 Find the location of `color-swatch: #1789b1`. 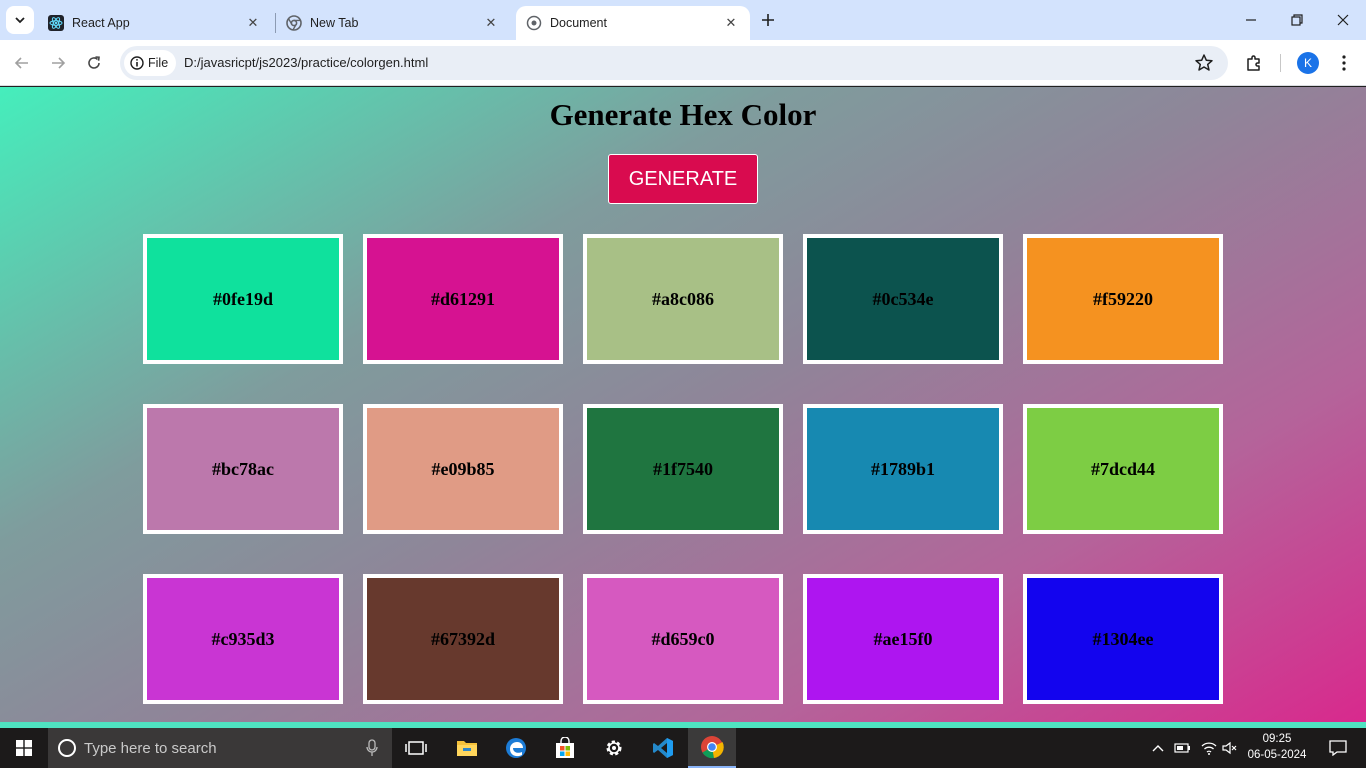

color-swatch: #1789b1 is located at coordinates (903, 469).